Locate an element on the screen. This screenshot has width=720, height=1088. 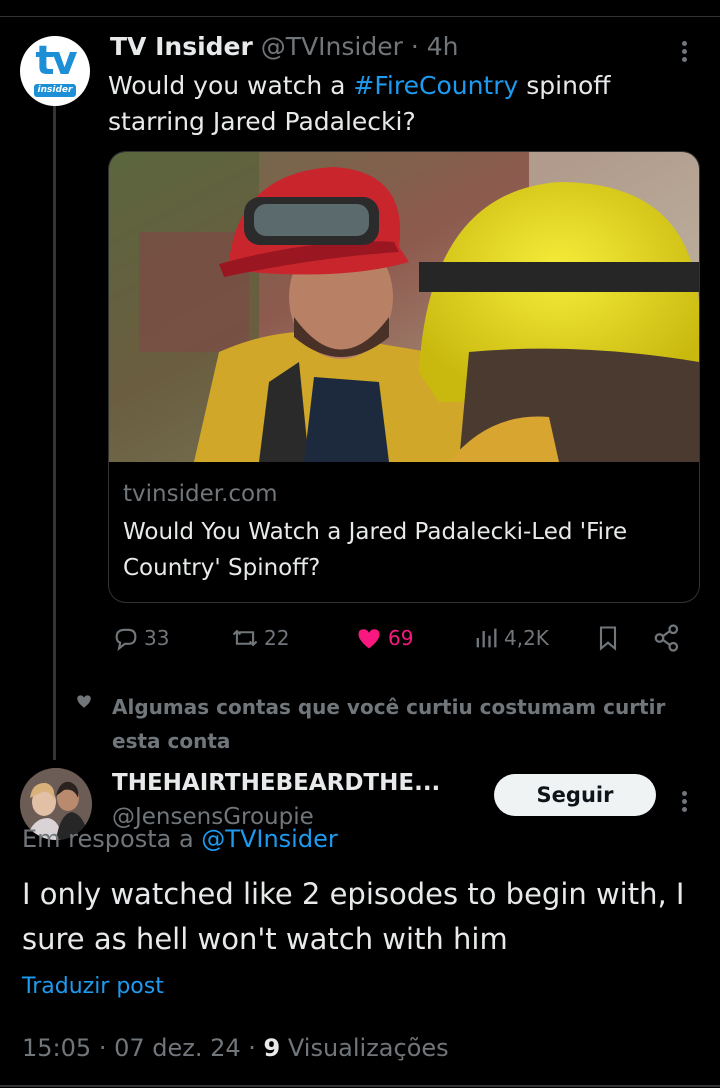
tweet-text-part: Would you watch a is located at coordinates (231, 85).